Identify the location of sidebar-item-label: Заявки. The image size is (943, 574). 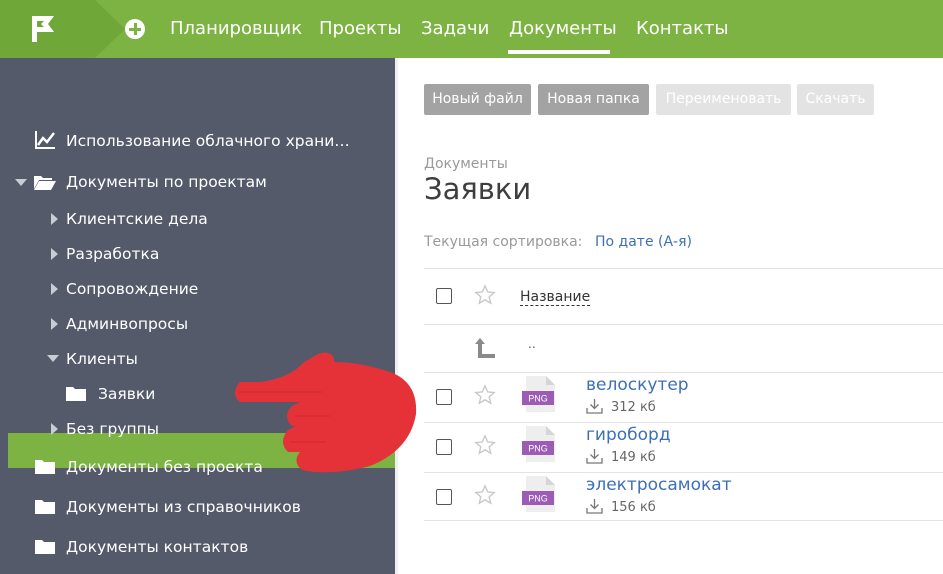
(127, 394).